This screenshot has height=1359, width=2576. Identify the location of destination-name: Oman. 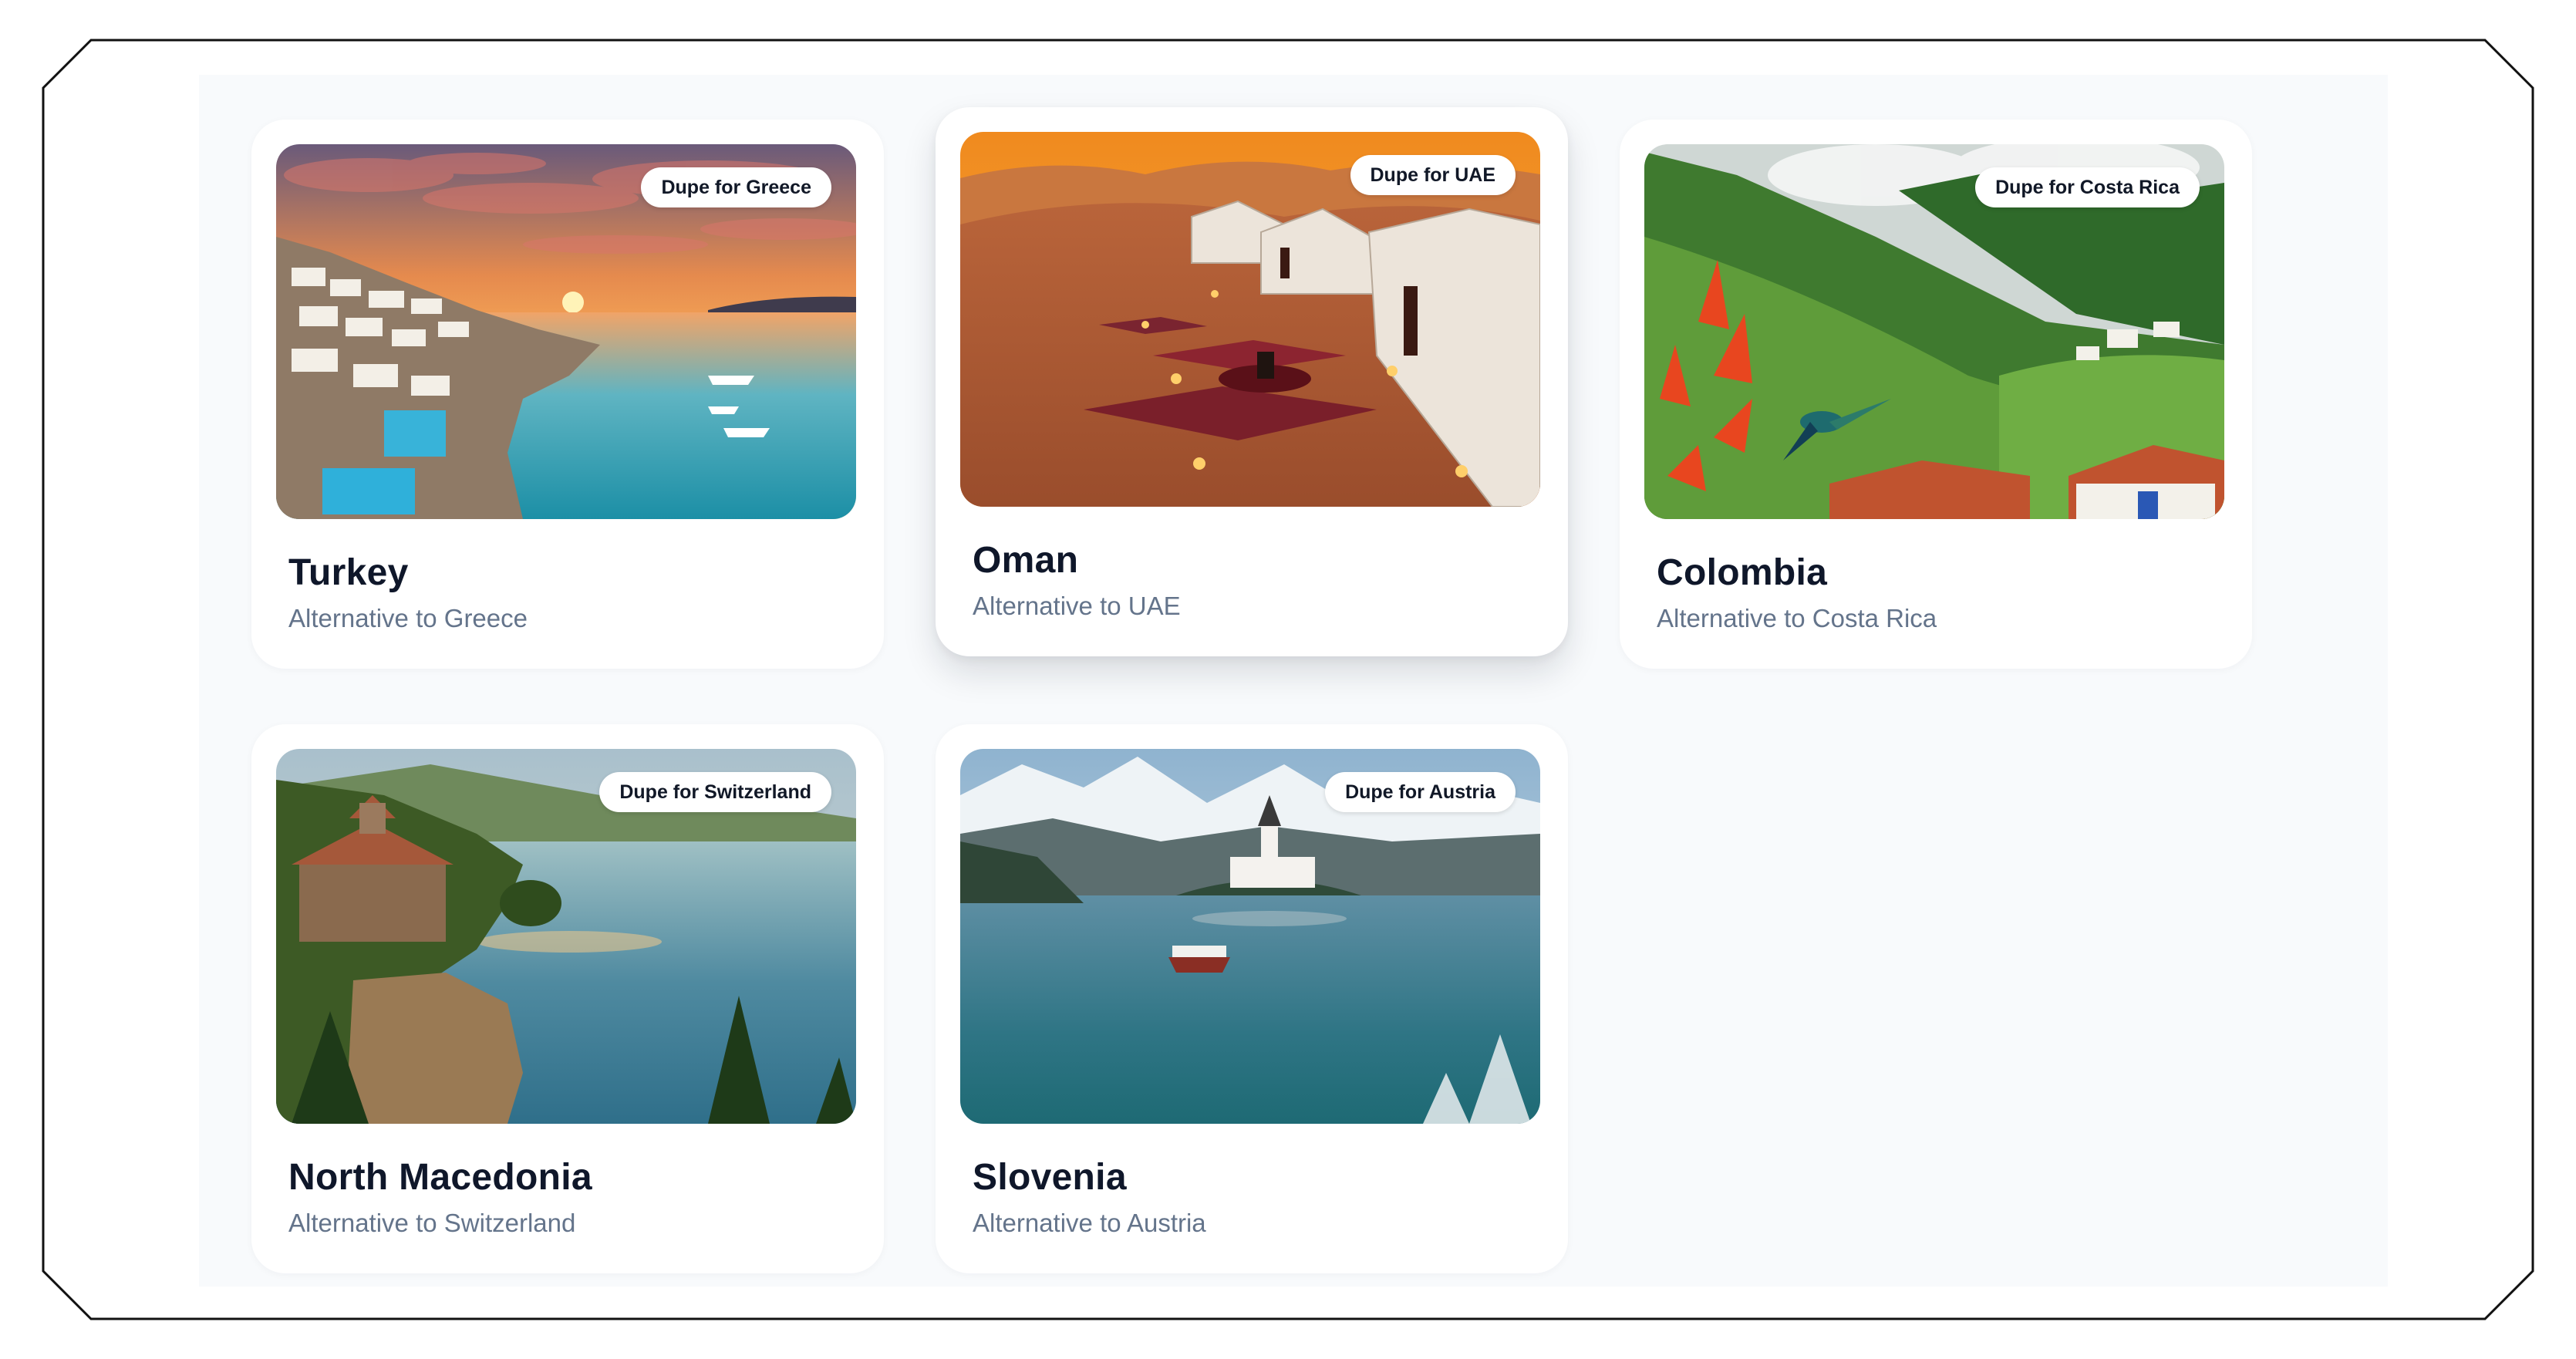
(1026, 561).